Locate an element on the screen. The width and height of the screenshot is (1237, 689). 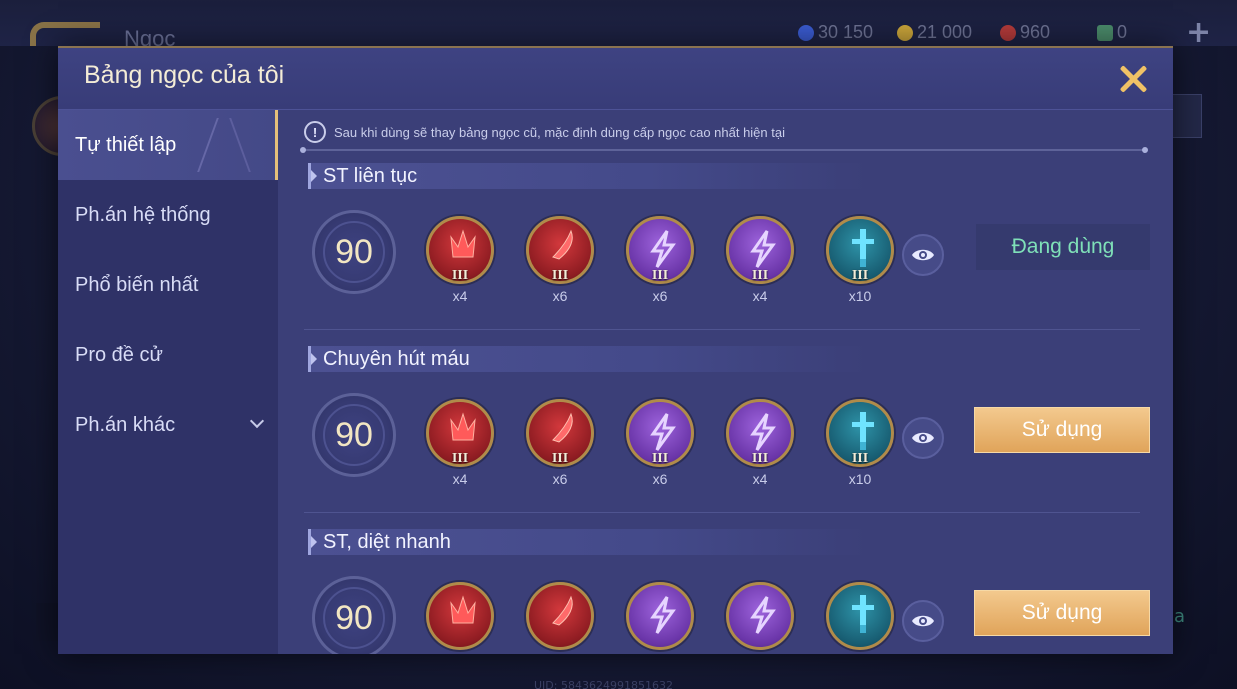
sidebar-item-label: Ph.án khác is located at coordinates (125, 424).